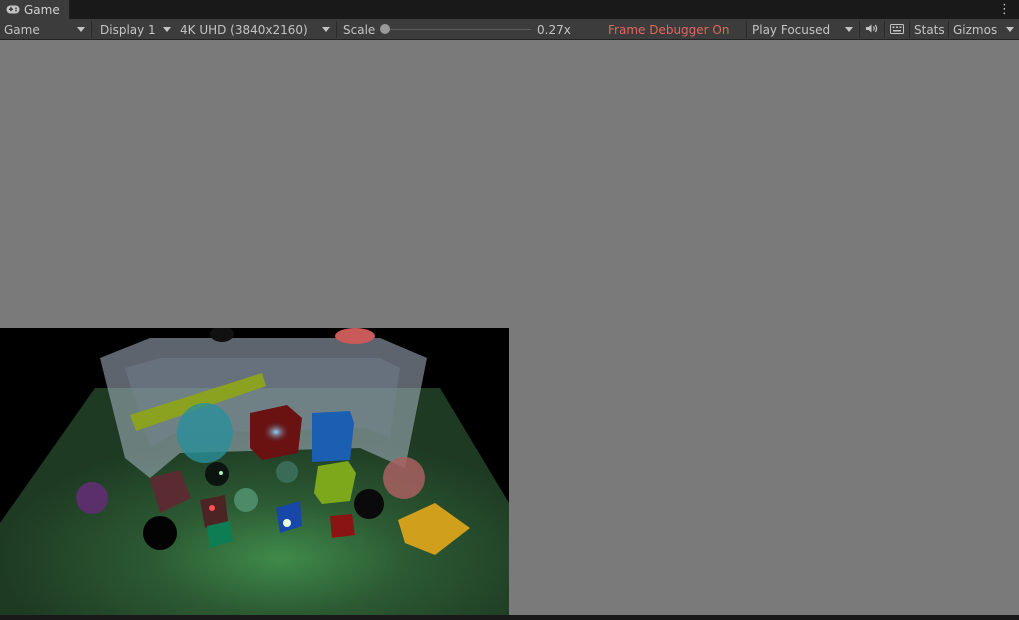  What do you see at coordinates (791, 29) in the screenshot?
I see `play-mode-label: Play Focused` at bounding box center [791, 29].